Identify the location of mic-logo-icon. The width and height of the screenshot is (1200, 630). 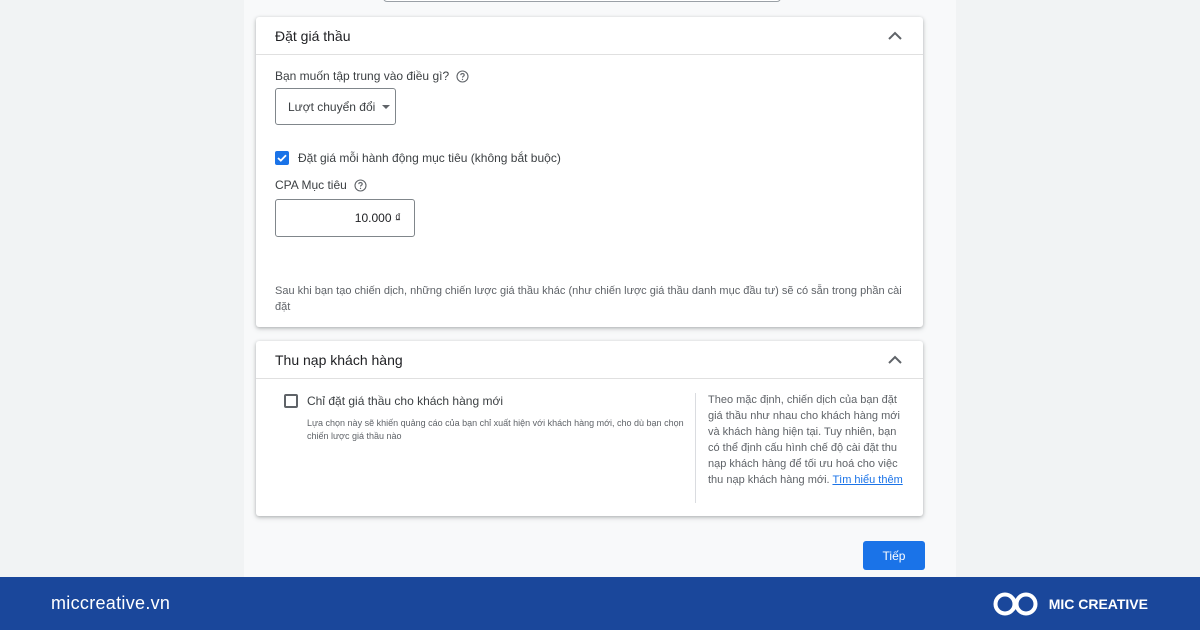
(1015, 603).